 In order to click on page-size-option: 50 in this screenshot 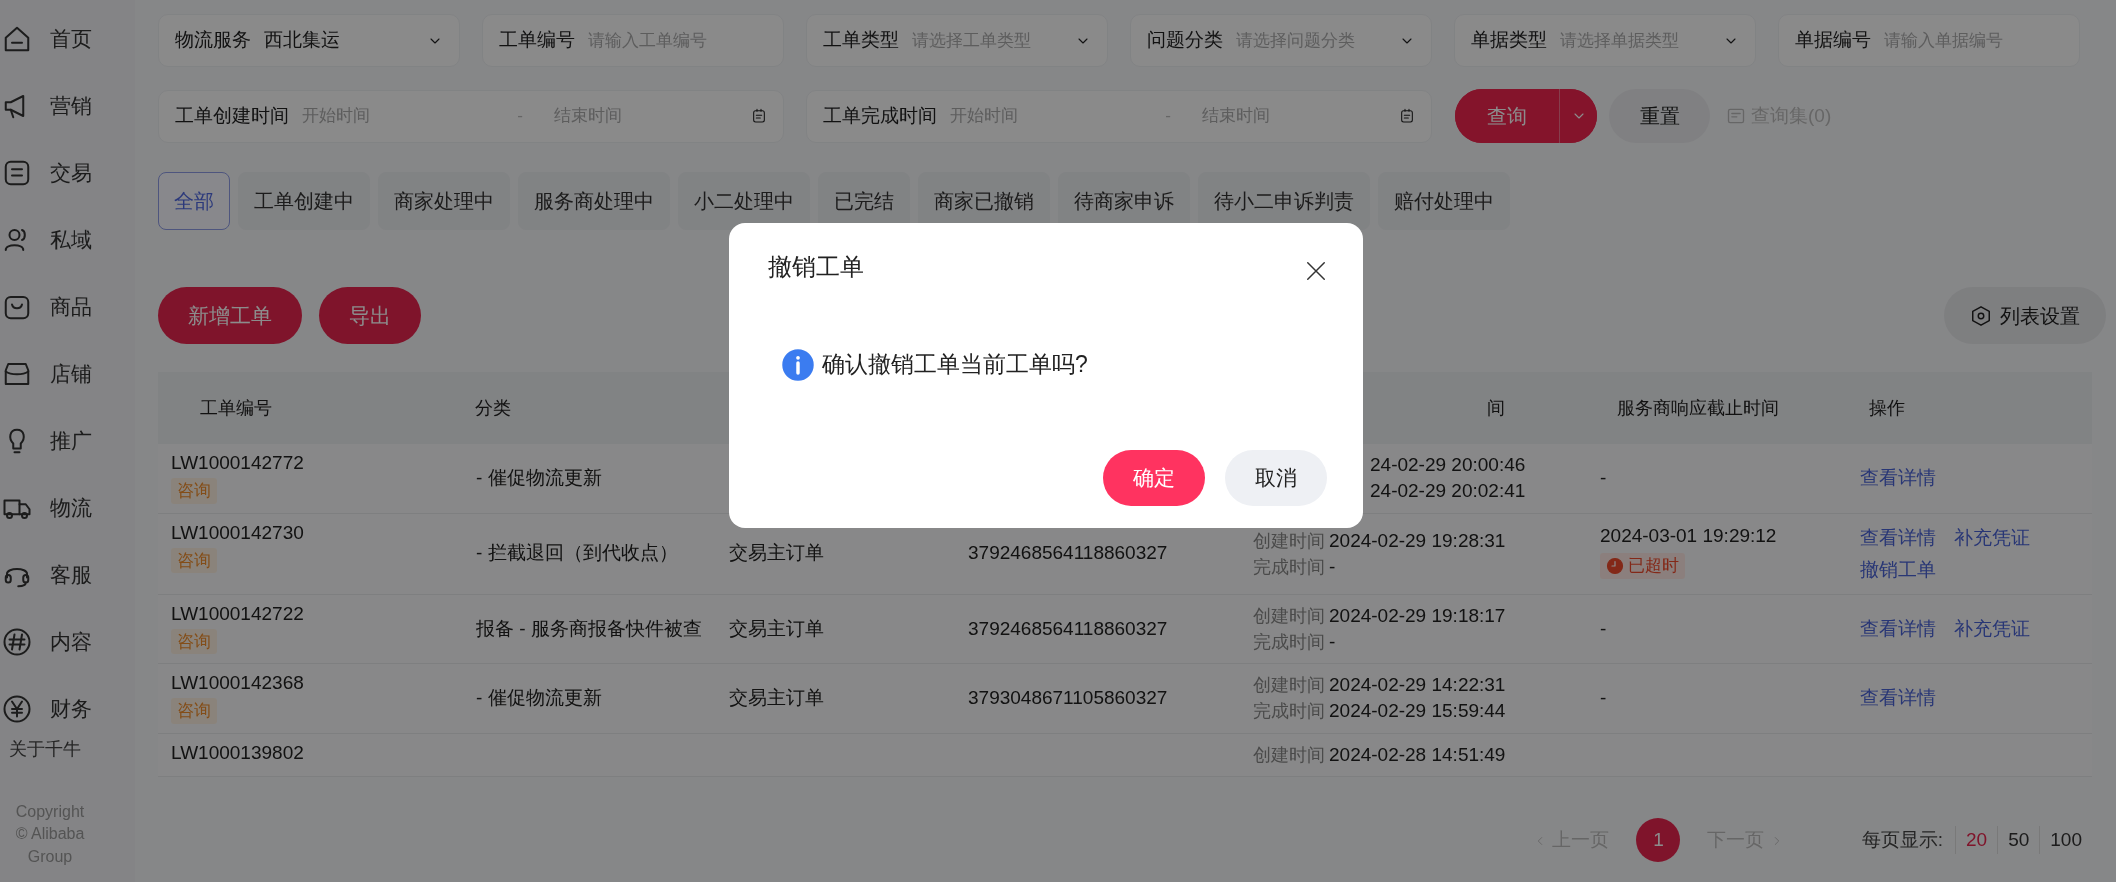, I will do `click(2018, 840)`.